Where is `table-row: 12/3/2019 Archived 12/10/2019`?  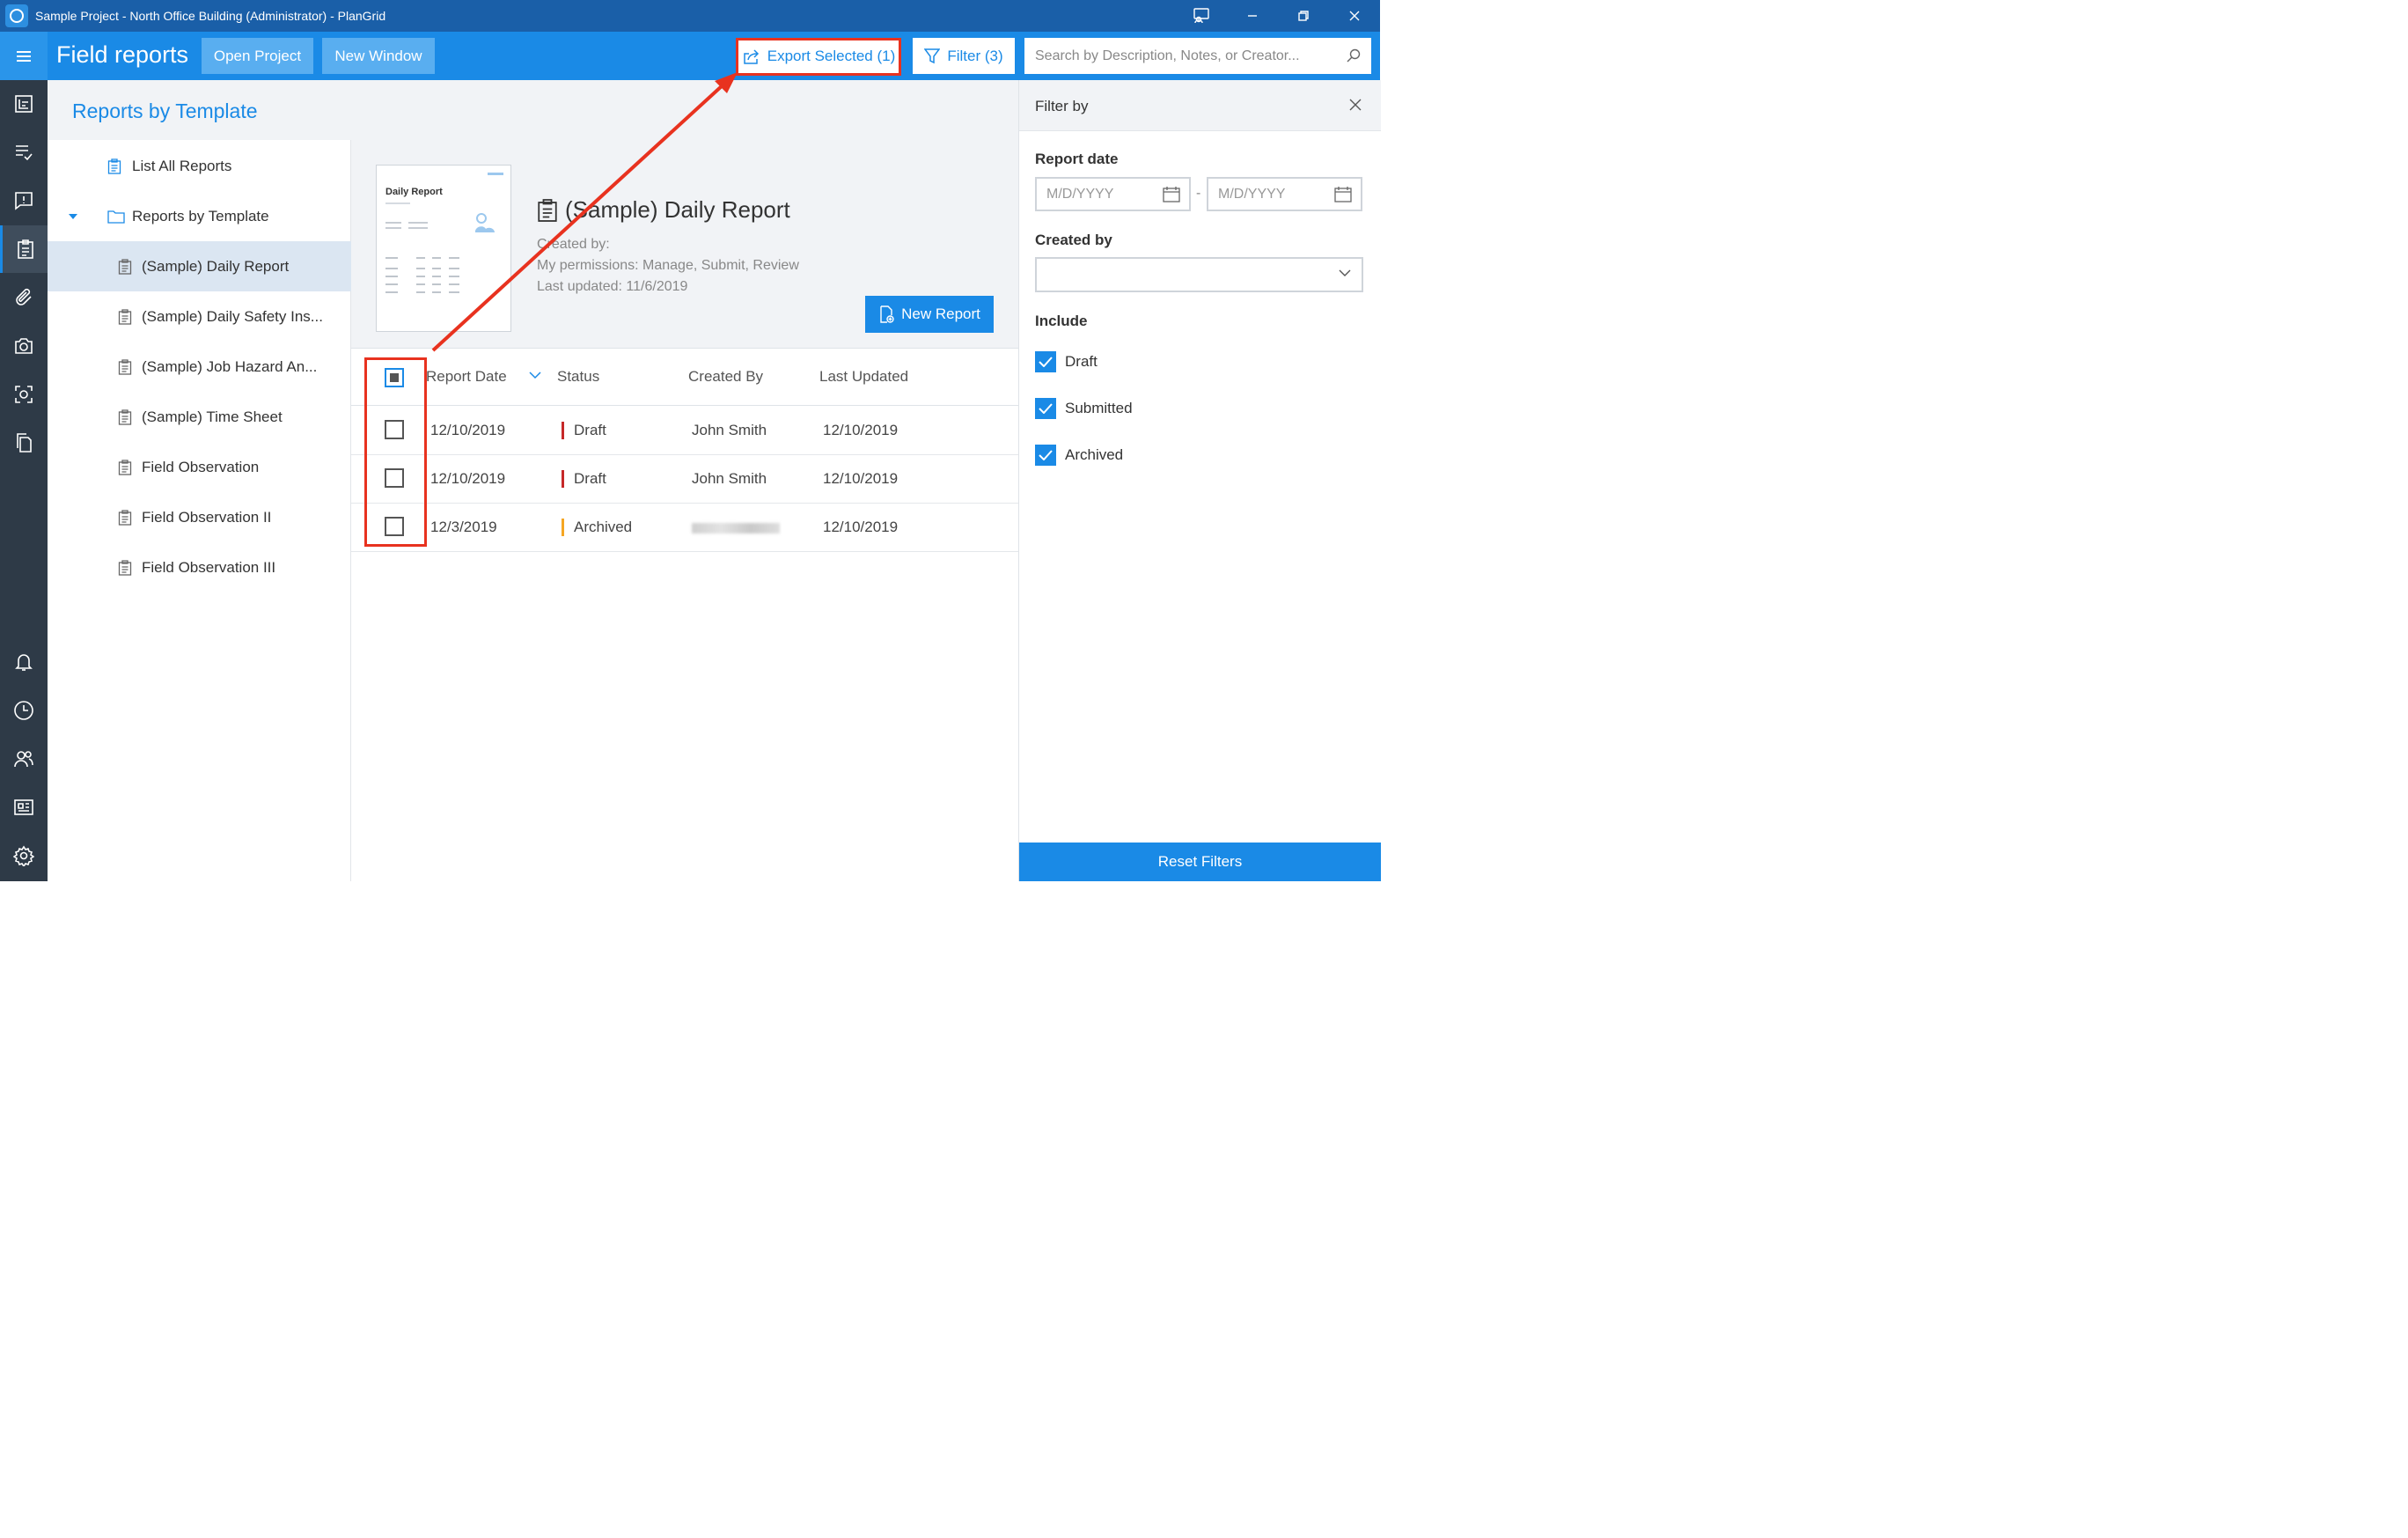
table-row: 12/3/2019 Archived 12/10/2019 is located at coordinates (684, 528).